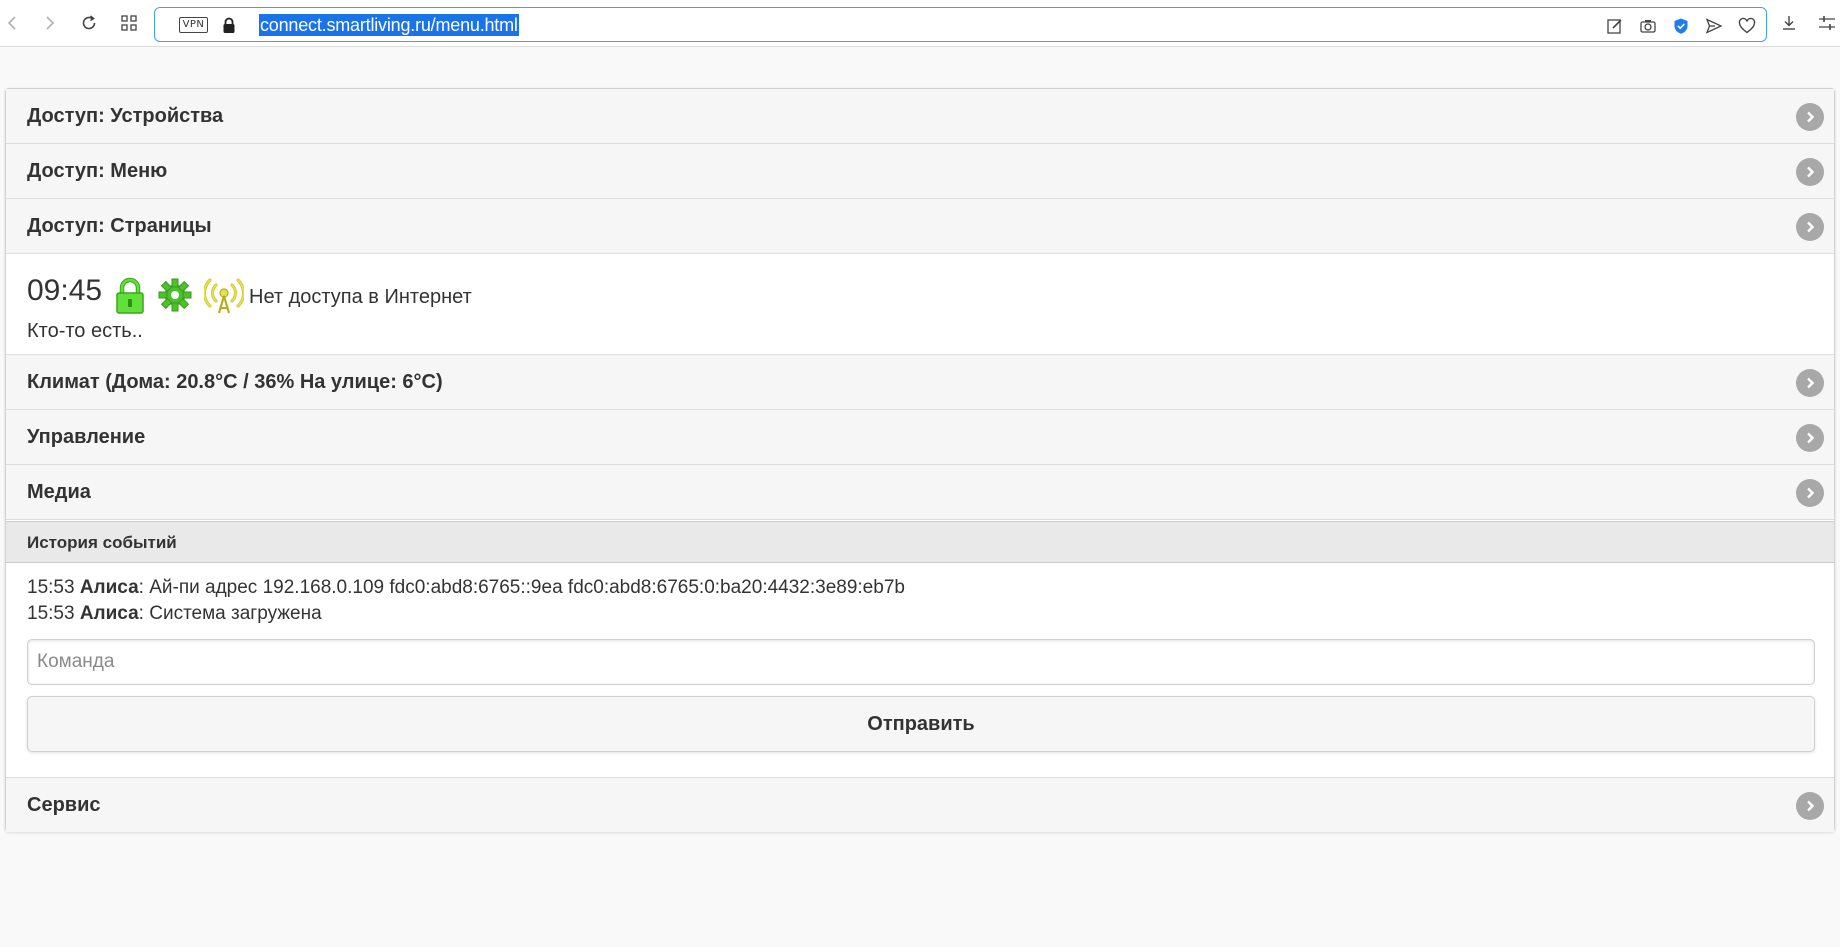 This screenshot has width=1840, height=947. Describe the element at coordinates (89, 23) in the screenshot. I see `reload-icon` at that location.